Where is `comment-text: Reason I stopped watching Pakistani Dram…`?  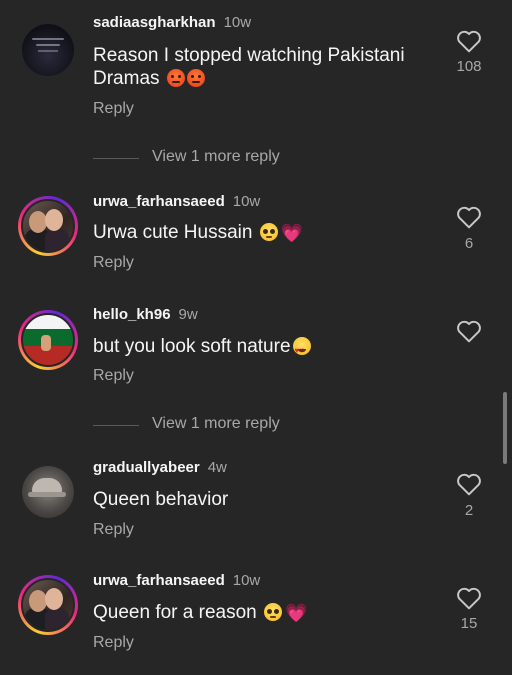 comment-text: Reason I stopped watching Pakistani Dram… is located at coordinates (249, 67).